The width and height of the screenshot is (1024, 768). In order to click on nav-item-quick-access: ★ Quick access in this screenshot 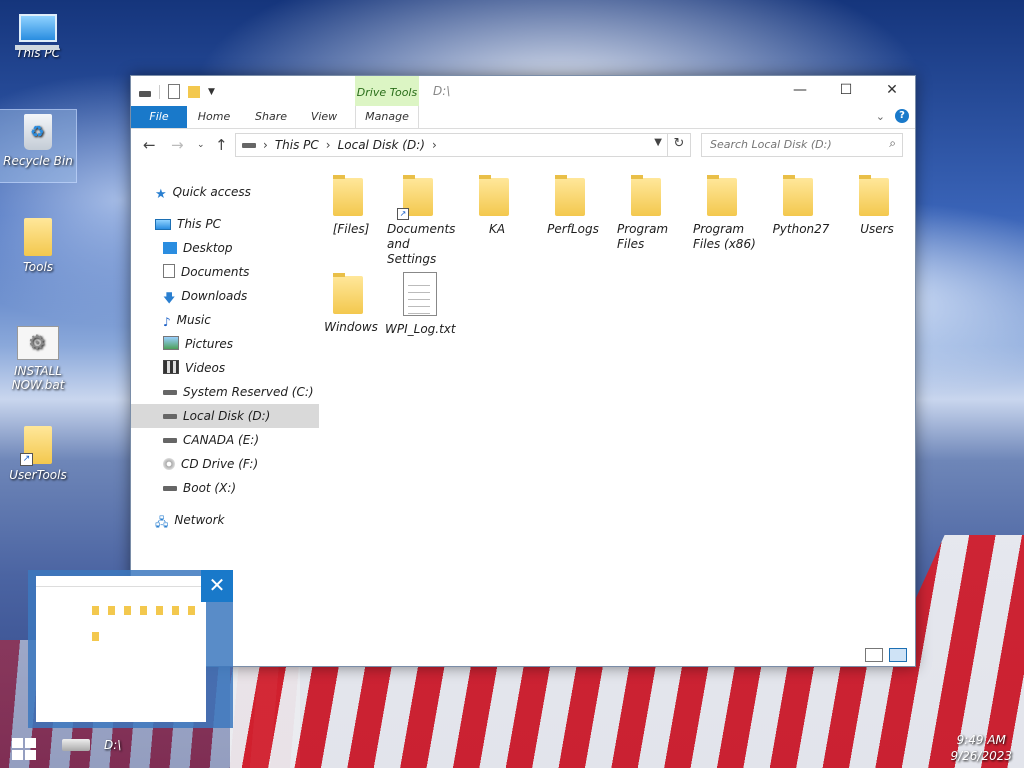, I will do `click(221, 192)`.